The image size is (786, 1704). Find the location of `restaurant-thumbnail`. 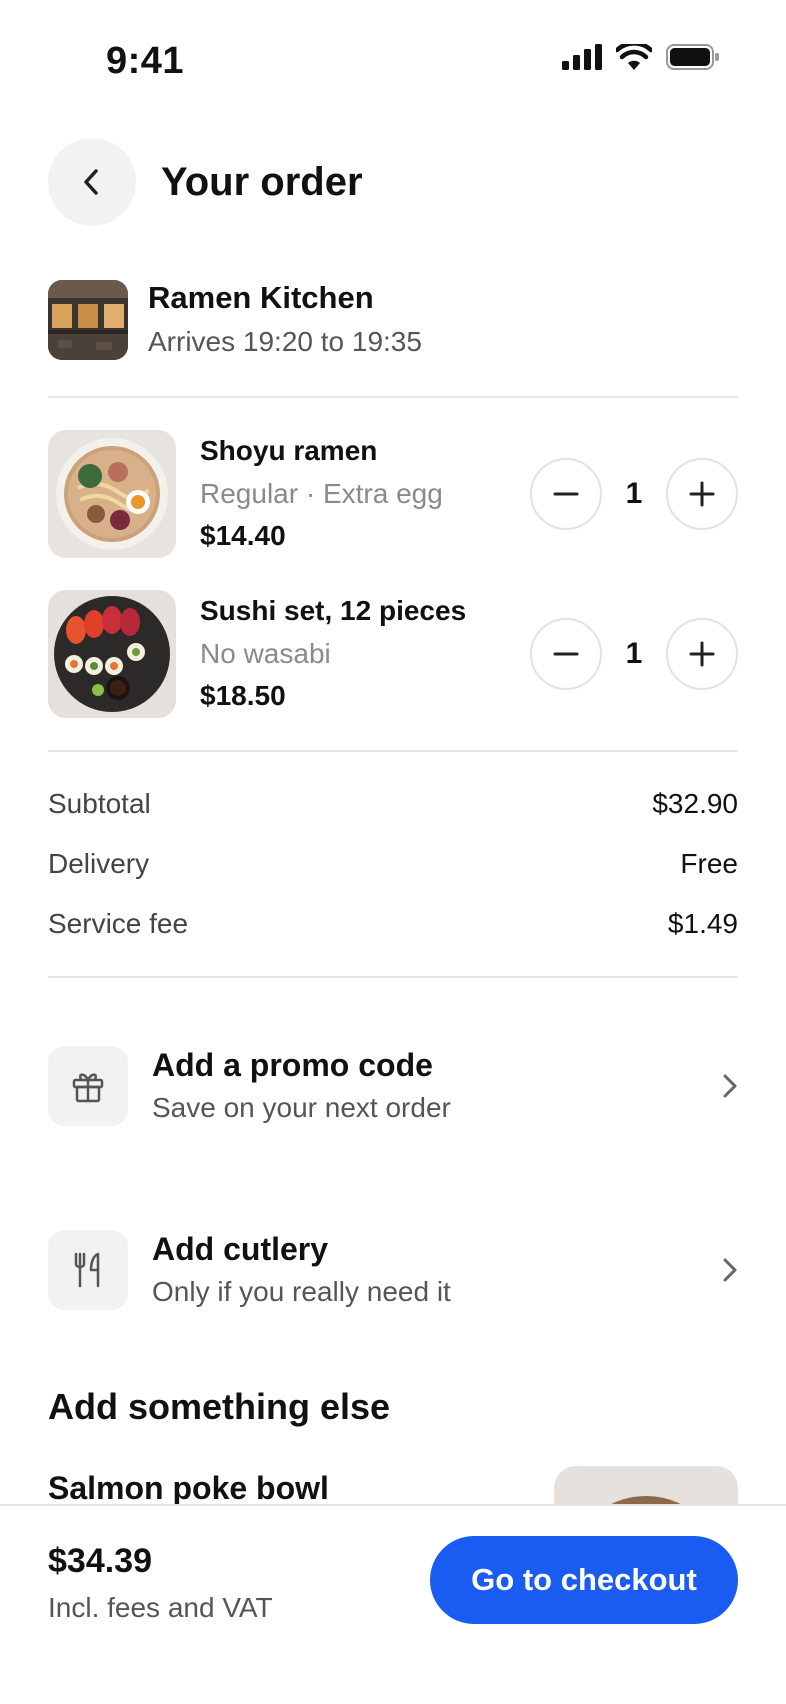

restaurant-thumbnail is located at coordinates (88, 320).